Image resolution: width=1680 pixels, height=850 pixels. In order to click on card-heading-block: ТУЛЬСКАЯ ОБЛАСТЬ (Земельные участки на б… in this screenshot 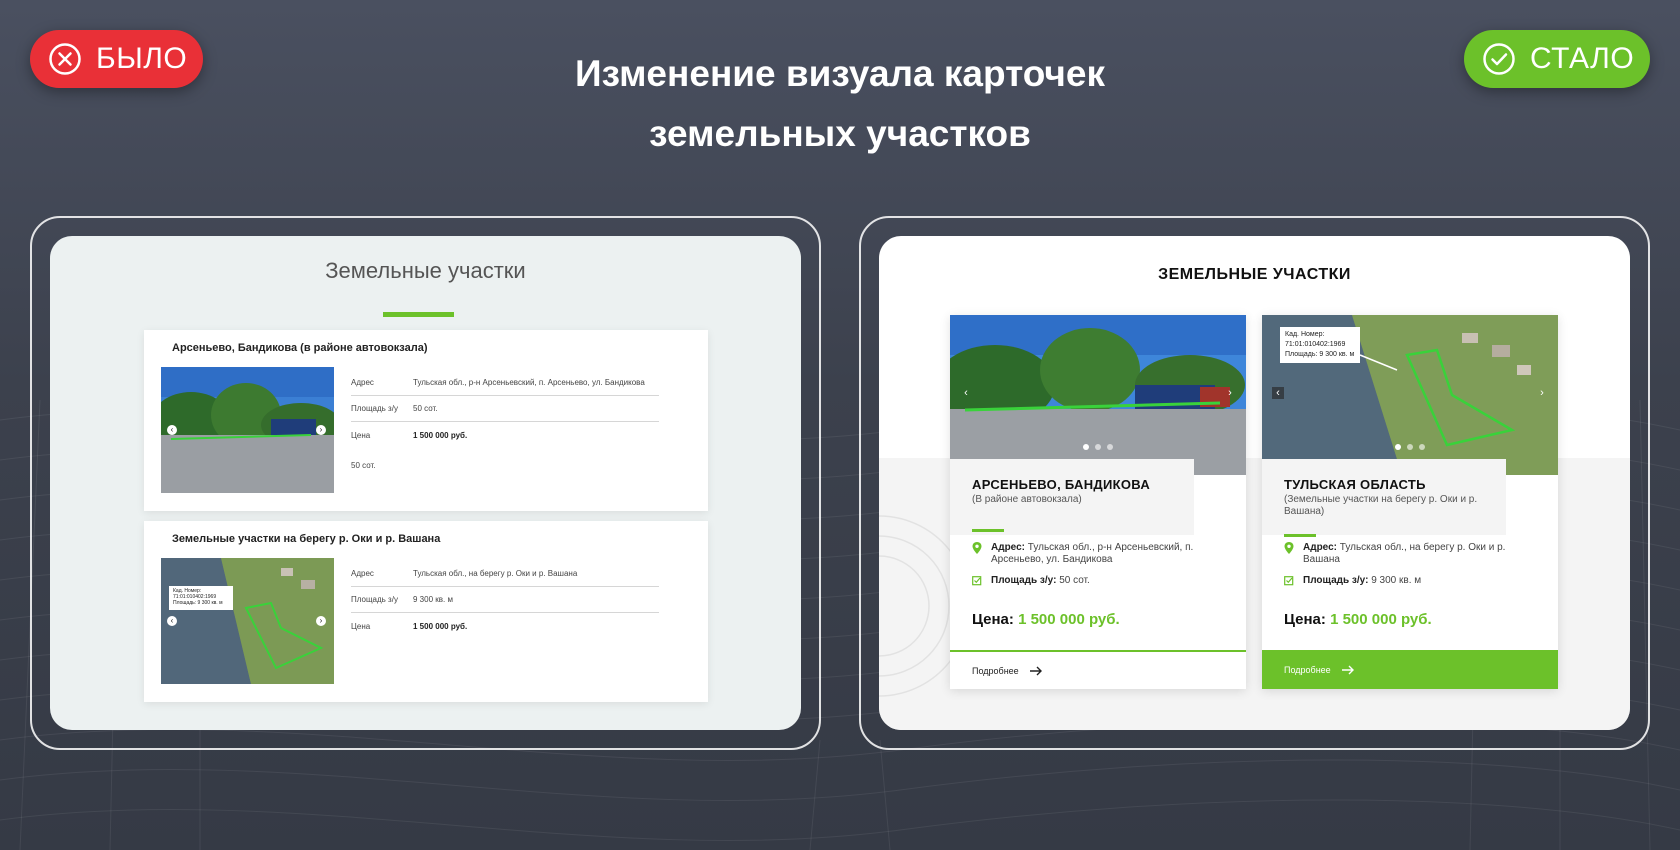, I will do `click(1384, 498)`.